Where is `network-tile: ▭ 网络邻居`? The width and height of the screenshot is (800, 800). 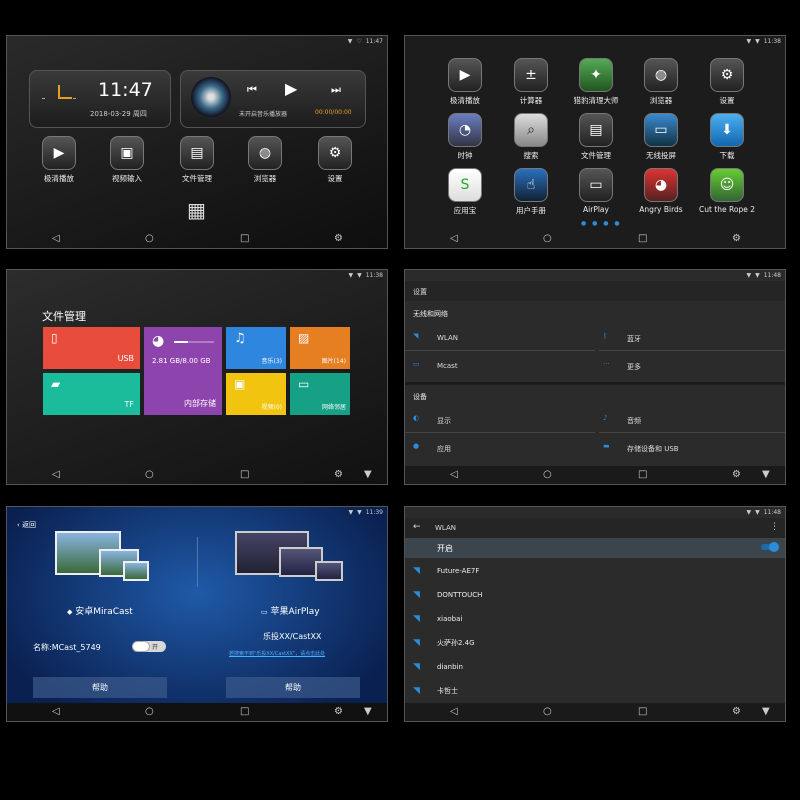
network-tile: ▭ 网络邻居 is located at coordinates (320, 394).